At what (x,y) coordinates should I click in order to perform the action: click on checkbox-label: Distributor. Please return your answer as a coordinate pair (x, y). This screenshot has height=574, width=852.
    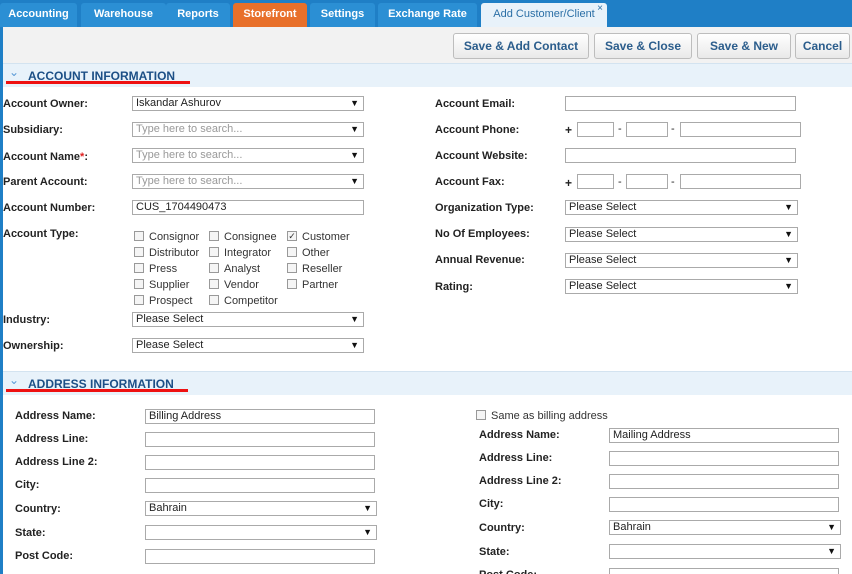
    Looking at the image, I should click on (174, 253).